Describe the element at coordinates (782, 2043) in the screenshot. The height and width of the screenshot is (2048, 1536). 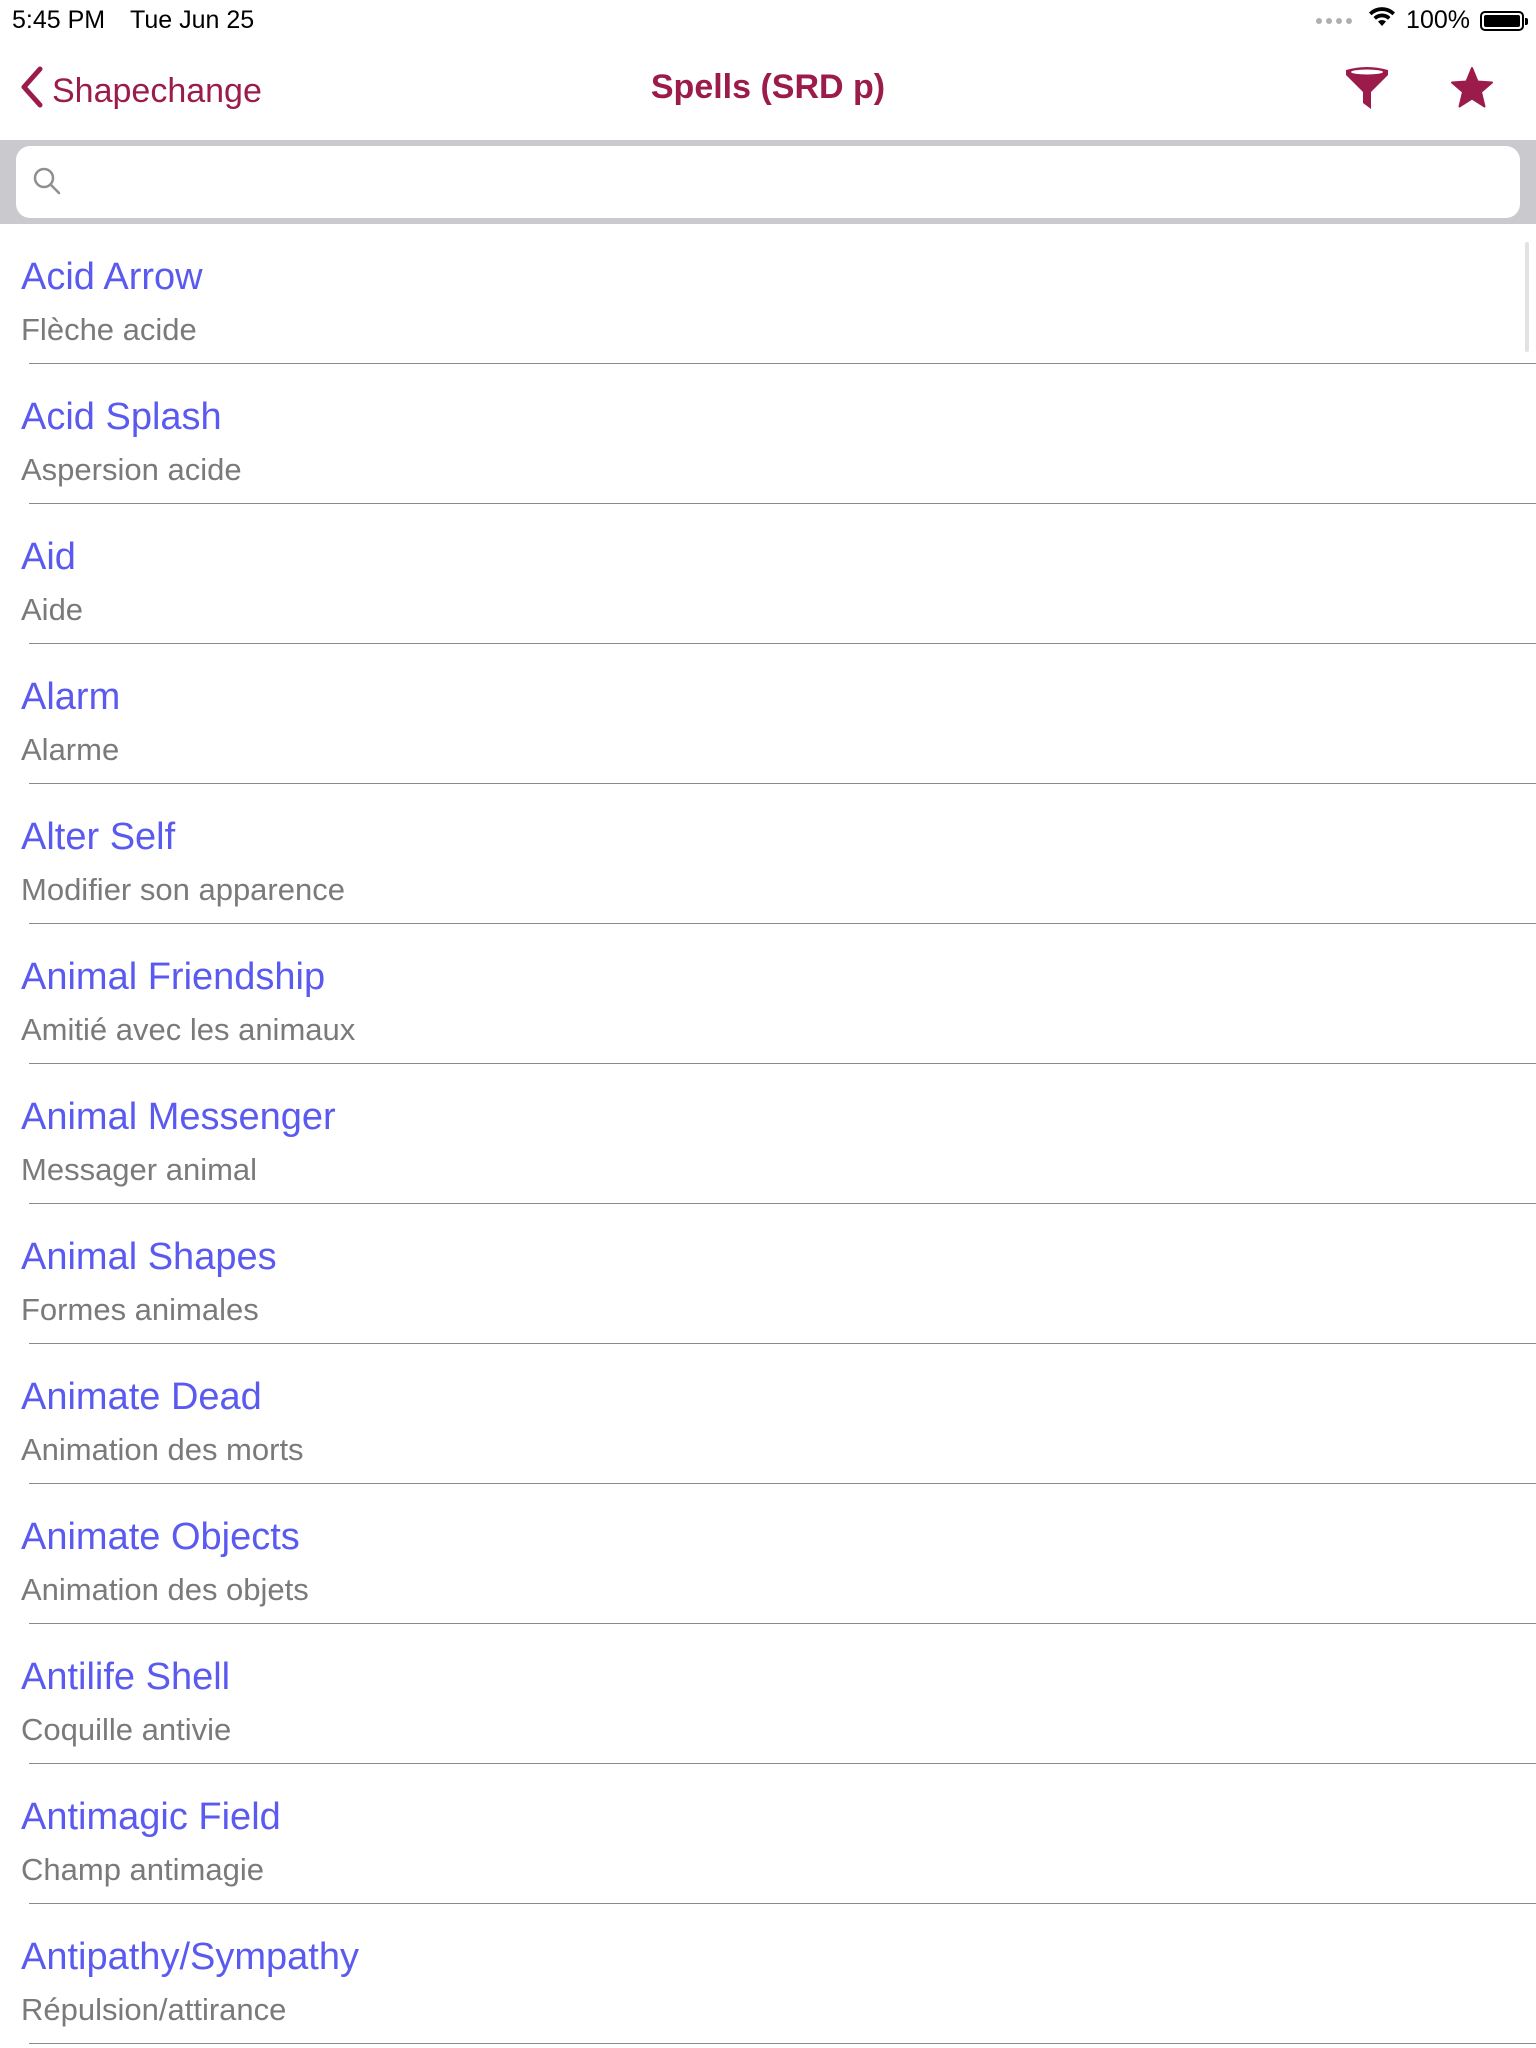
I see `row-separator` at that location.